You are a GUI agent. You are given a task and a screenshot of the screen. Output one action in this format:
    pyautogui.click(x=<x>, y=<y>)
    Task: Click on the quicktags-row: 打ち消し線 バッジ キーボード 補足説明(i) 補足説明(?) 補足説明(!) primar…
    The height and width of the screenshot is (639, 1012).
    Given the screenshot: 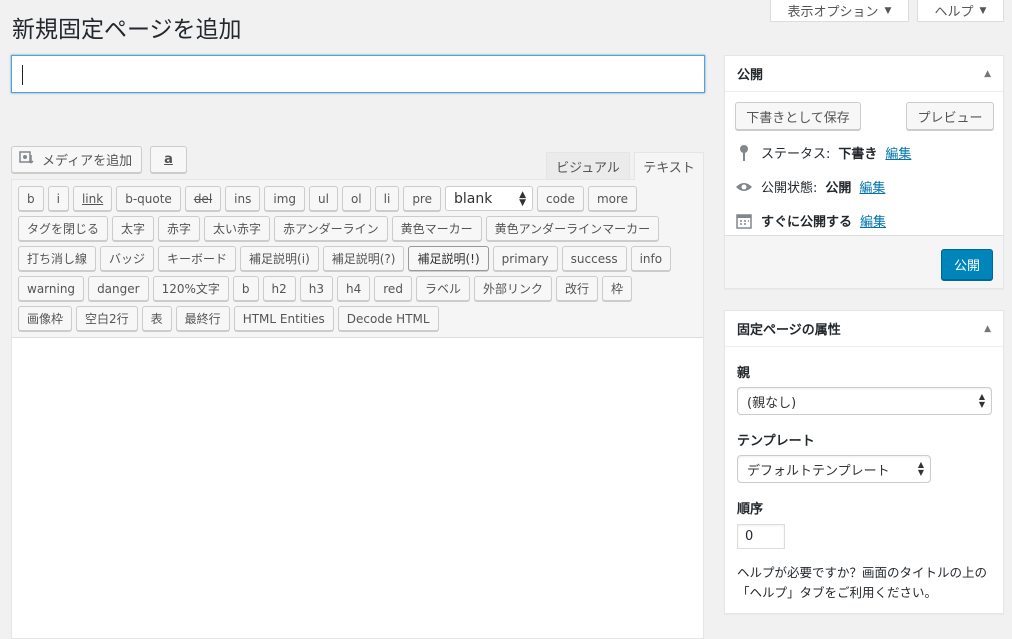 What is the action you would take?
    pyautogui.click(x=358, y=258)
    